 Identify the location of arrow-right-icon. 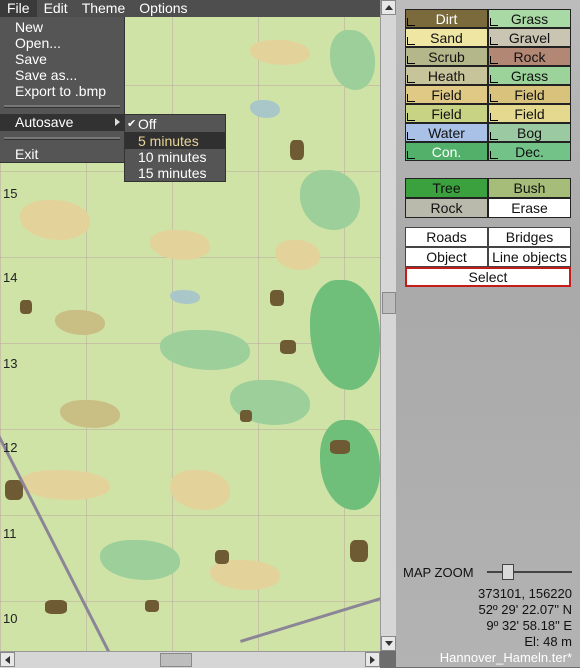
(372, 660).